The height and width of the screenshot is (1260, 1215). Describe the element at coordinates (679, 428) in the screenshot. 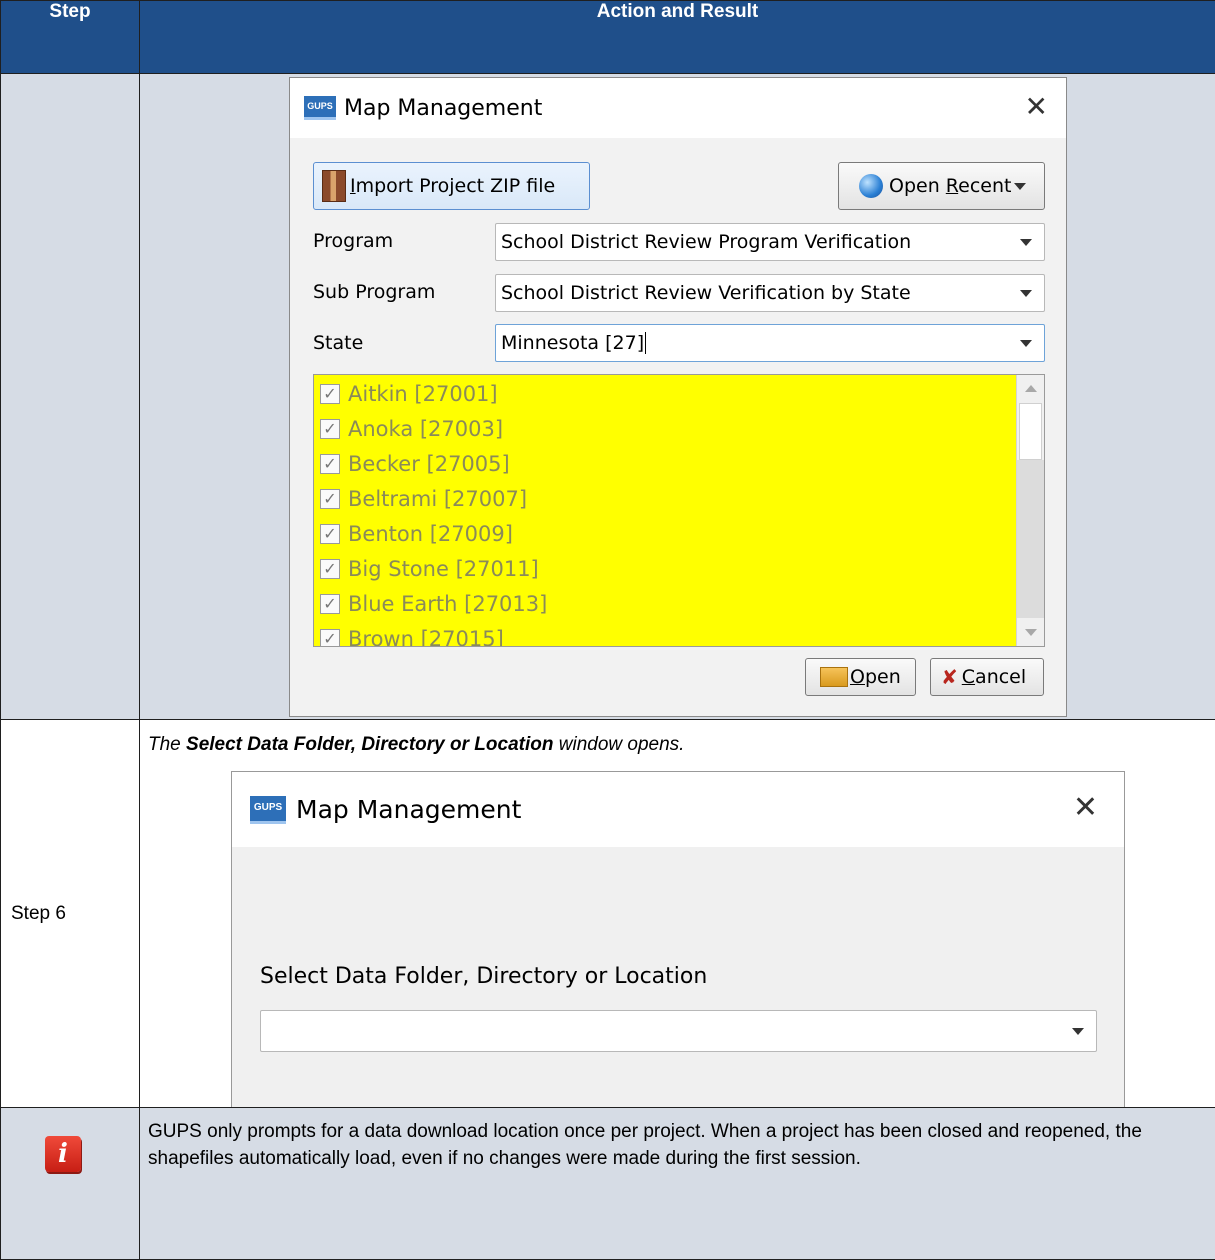

I see `list-item: ✓ Anoka [27003]` at that location.